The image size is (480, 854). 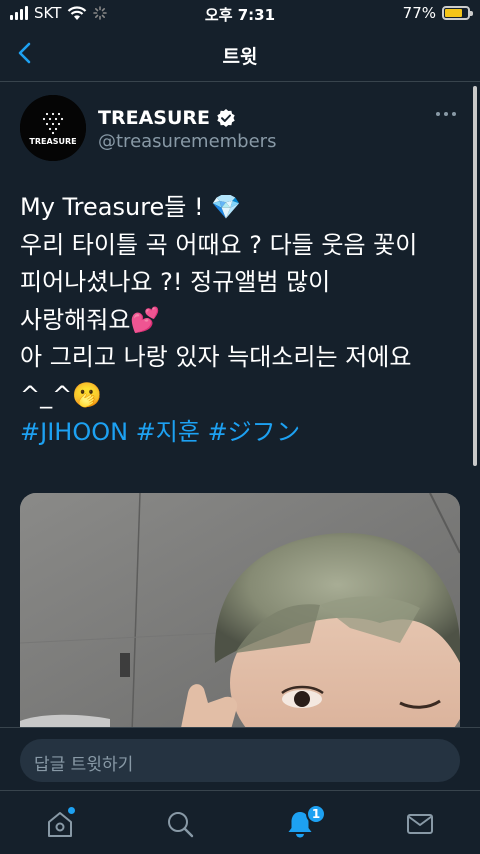 I want to click on hashtag-links: #JIHOON #지훈 #ジフン, so click(x=245, y=433).